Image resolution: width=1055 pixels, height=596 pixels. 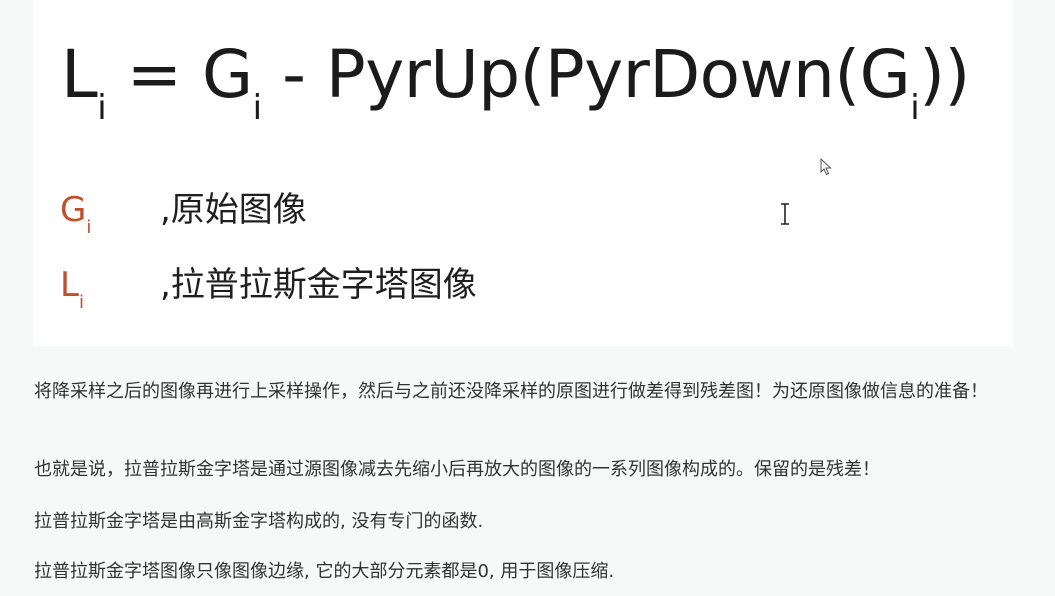 What do you see at coordinates (944, 74) in the screenshot?
I see `formula-close: ))` at bounding box center [944, 74].